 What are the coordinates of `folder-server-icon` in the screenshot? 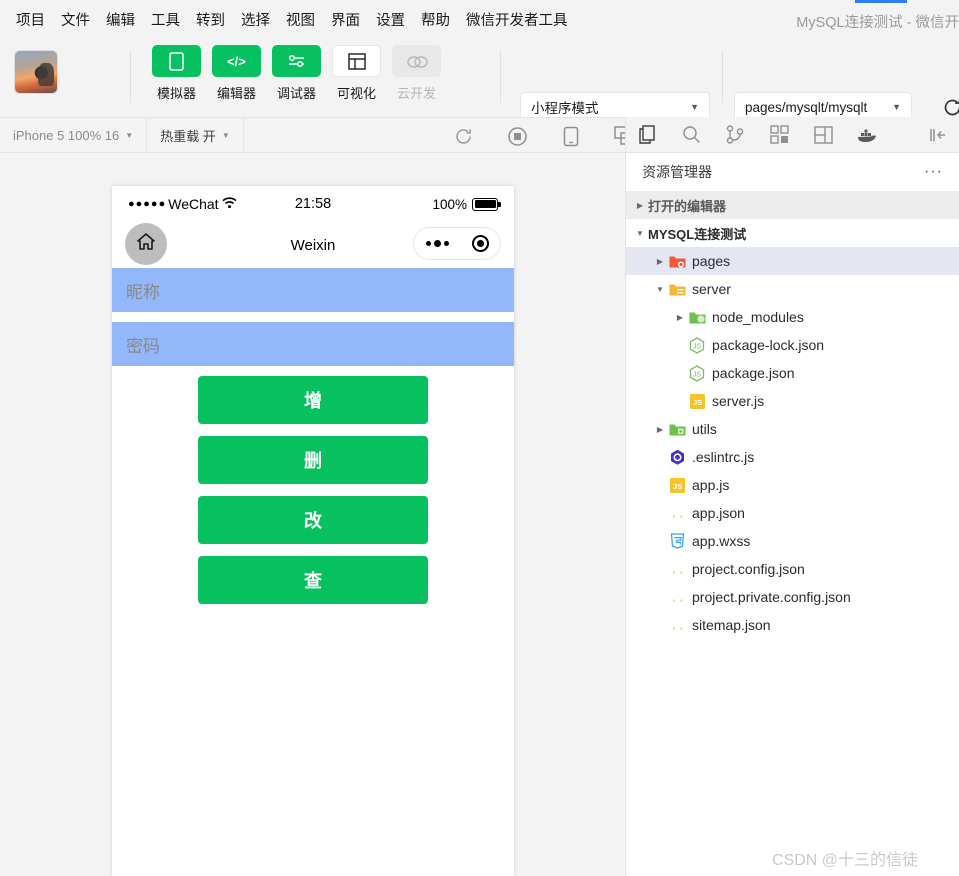 It's located at (677, 289).